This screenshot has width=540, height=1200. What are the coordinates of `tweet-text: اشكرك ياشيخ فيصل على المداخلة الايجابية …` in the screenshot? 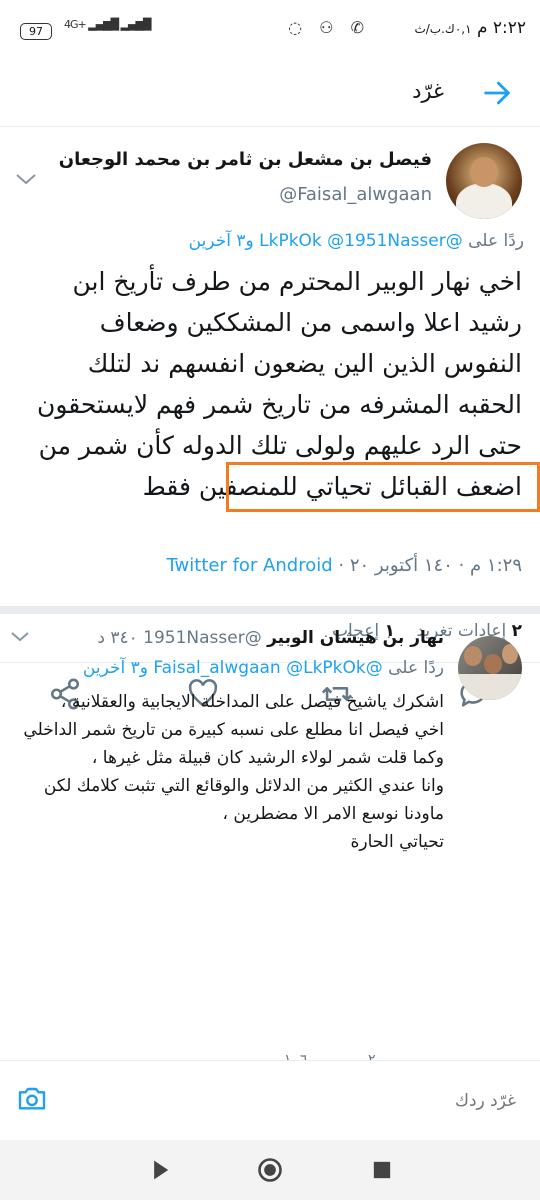 It's located at (233, 772).